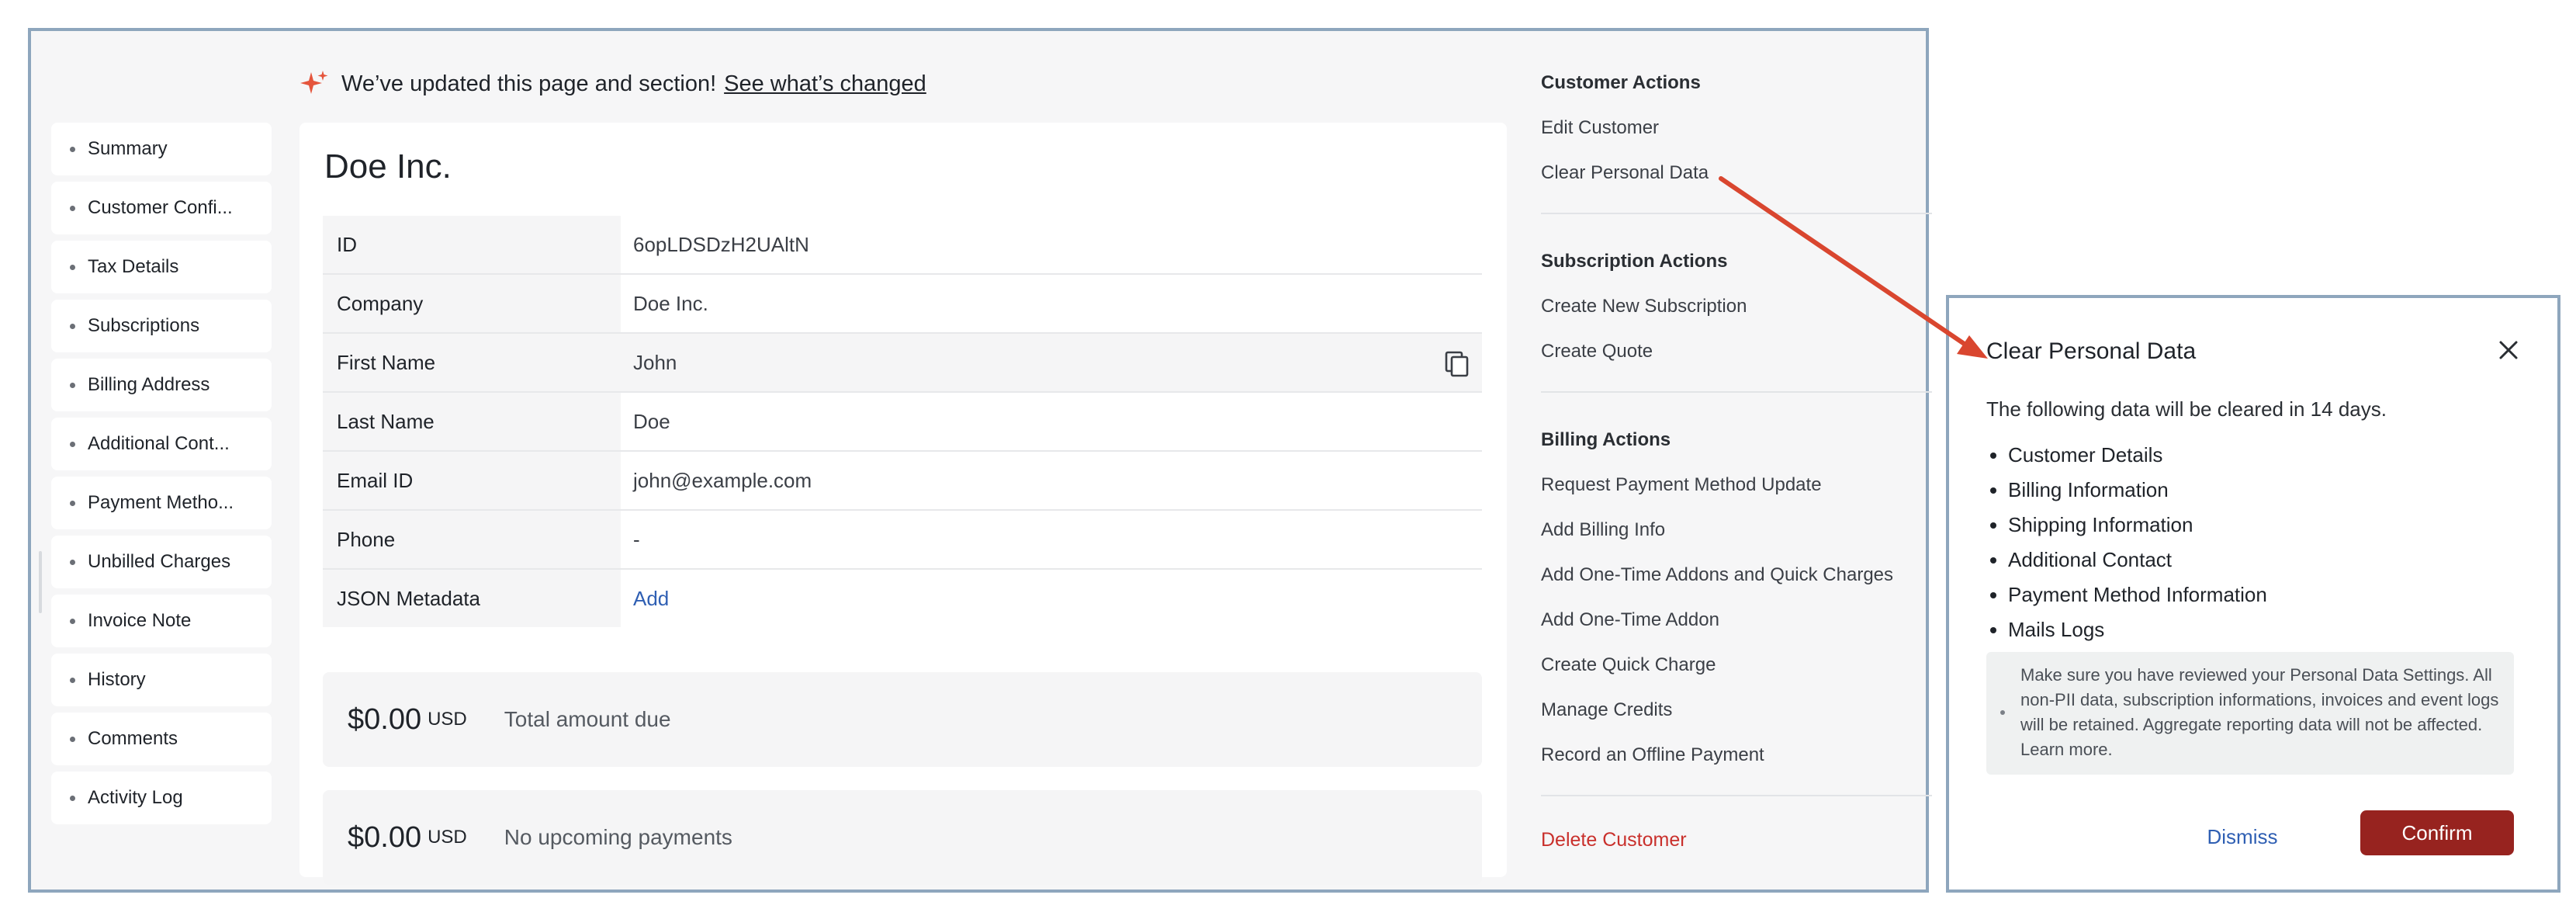 This screenshot has width=2576, height=919. I want to click on nav-item-label: Billing Address, so click(149, 384).